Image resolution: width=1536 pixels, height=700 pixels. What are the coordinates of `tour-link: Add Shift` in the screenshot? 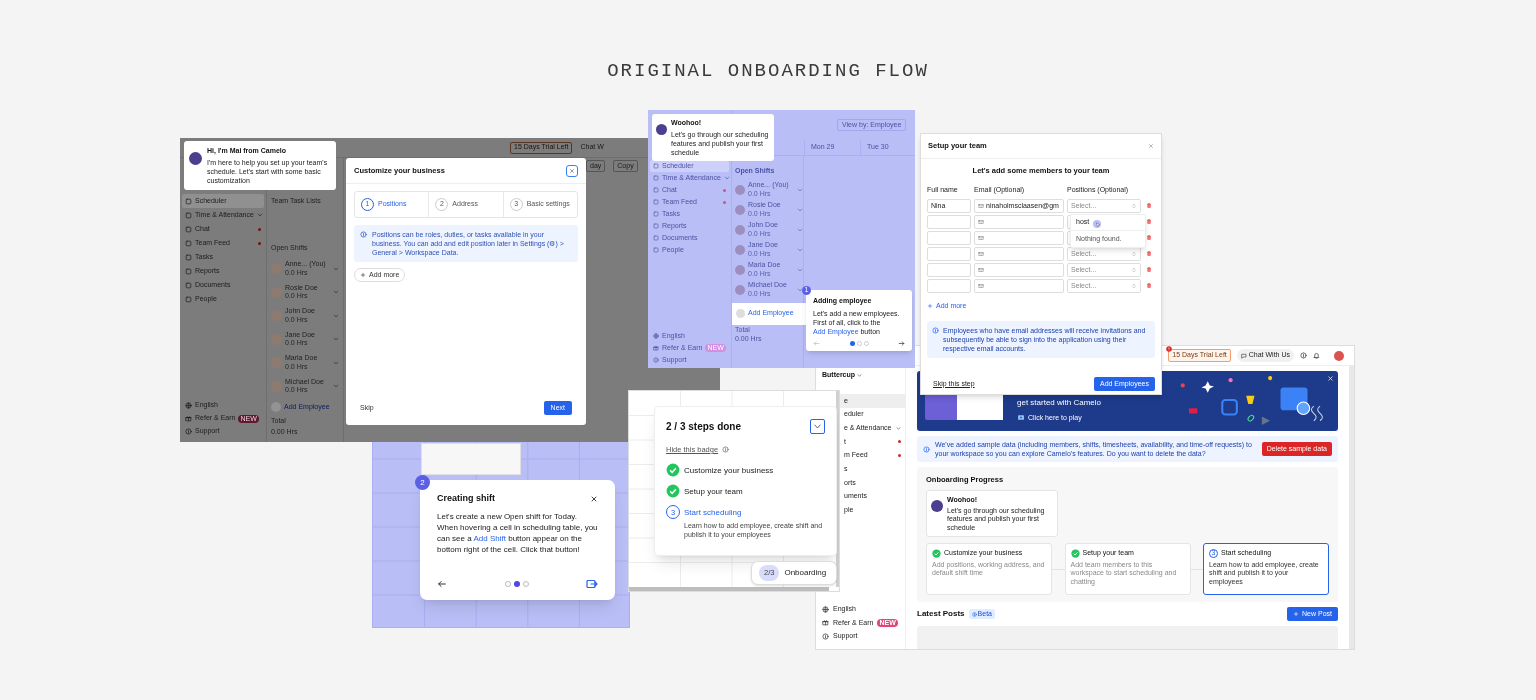 It's located at (489, 538).